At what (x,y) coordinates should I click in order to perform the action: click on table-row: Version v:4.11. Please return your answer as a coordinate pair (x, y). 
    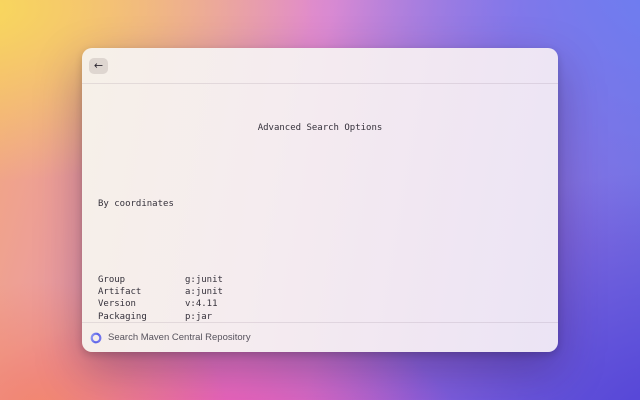
    Looking at the image, I should click on (320, 304).